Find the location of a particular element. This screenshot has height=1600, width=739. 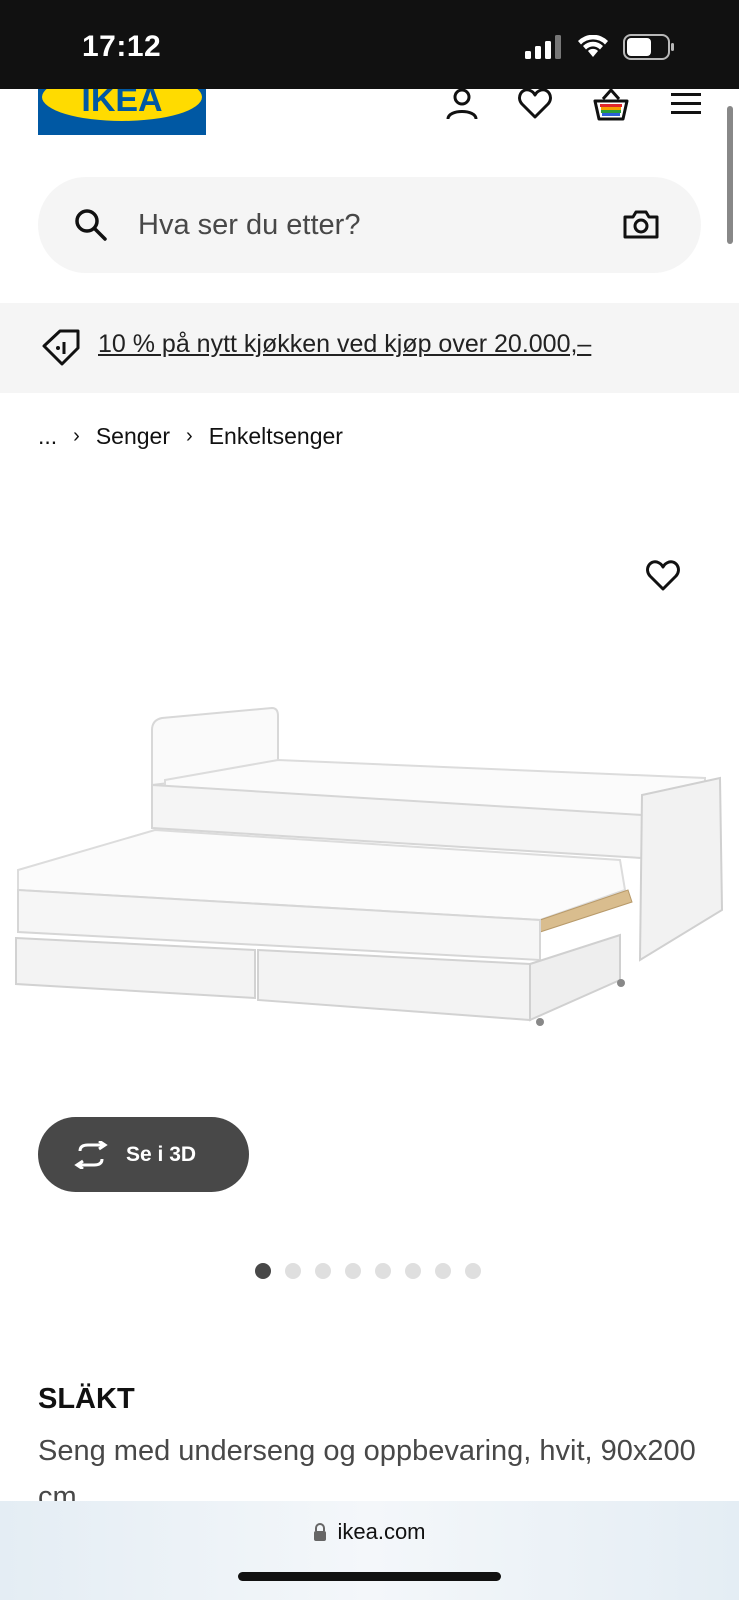

battery-icon is located at coordinates (648, 47).